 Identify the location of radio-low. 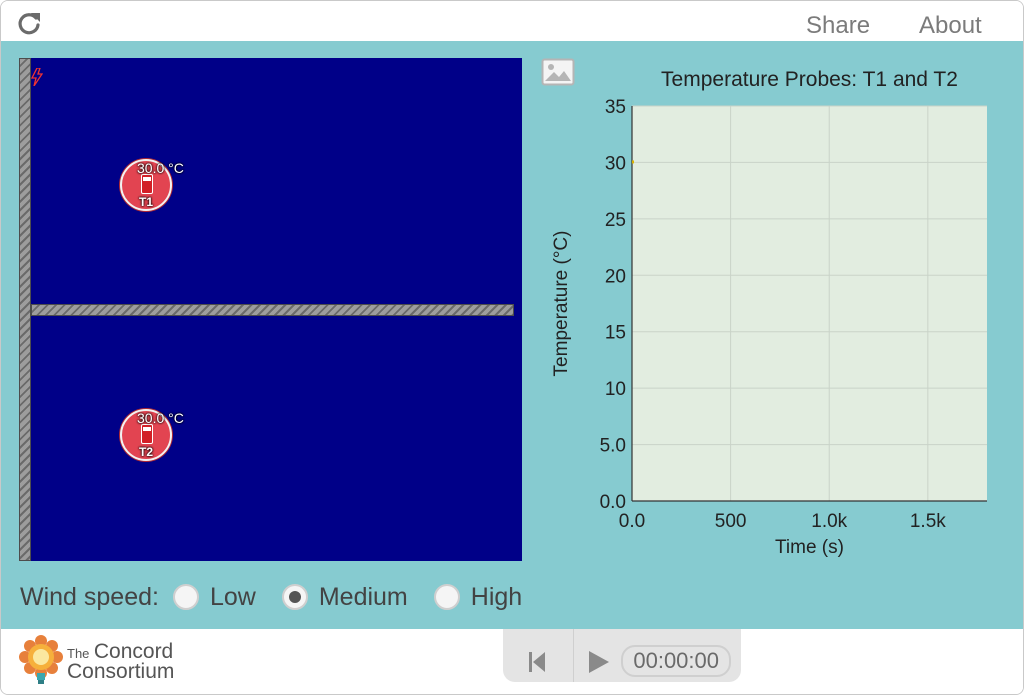
(185, 597).